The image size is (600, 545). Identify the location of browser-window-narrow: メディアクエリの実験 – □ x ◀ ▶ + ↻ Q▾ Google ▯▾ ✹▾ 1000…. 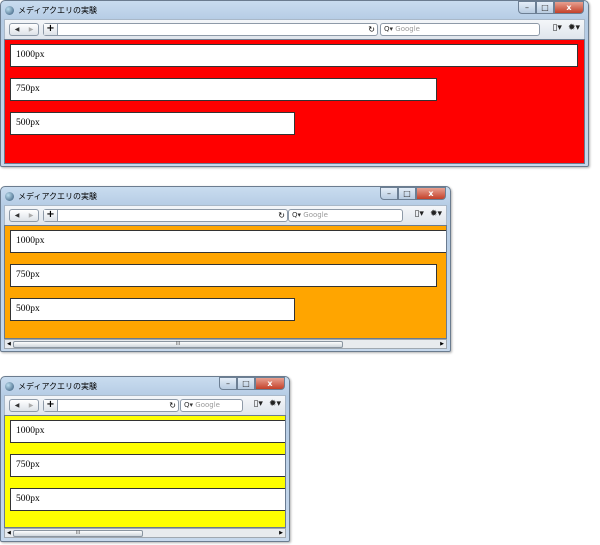
(145, 459).